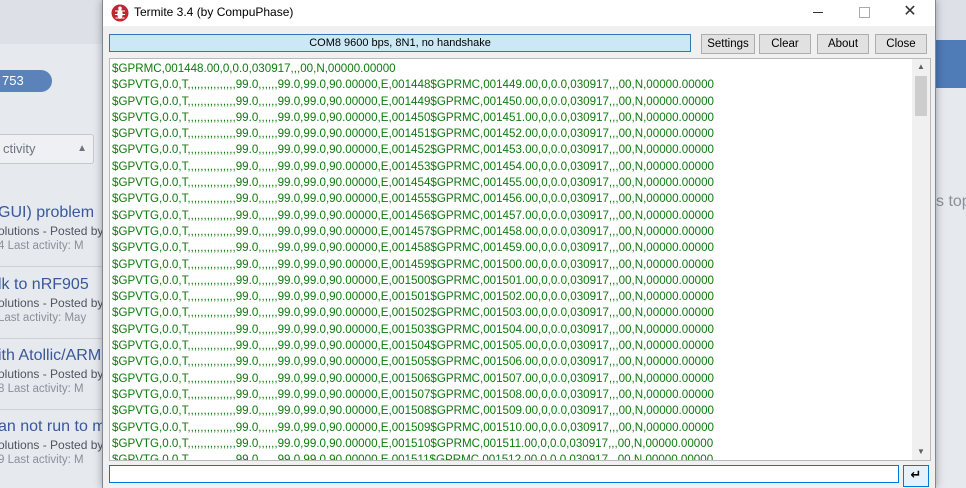 This screenshot has width=966, height=488. What do you see at coordinates (504, 474) in the screenshot?
I see `send-input` at bounding box center [504, 474].